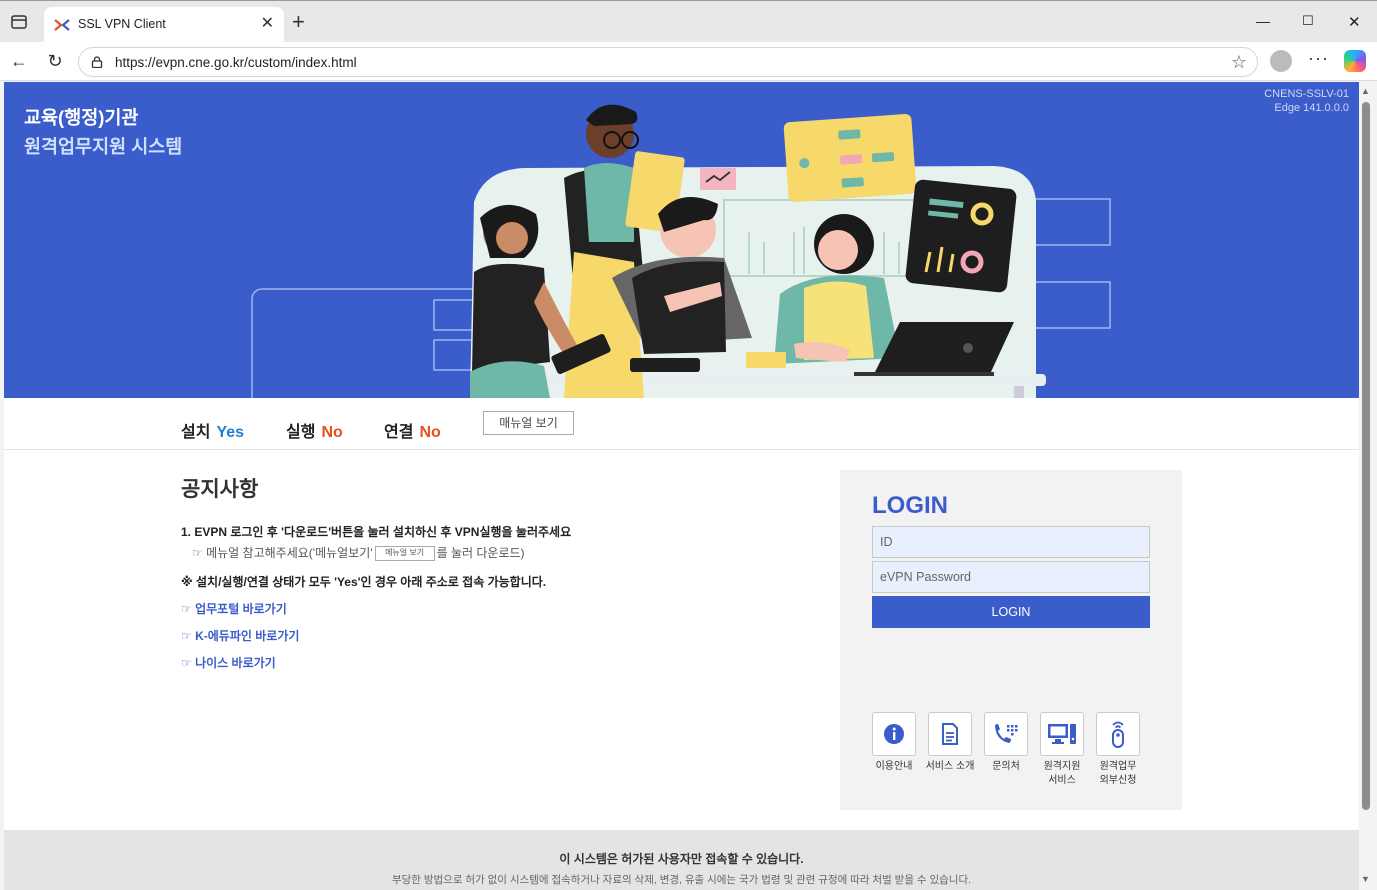 This screenshot has width=1377, height=890. I want to click on remote-support-button: 원격지원 서비스, so click(1062, 750).